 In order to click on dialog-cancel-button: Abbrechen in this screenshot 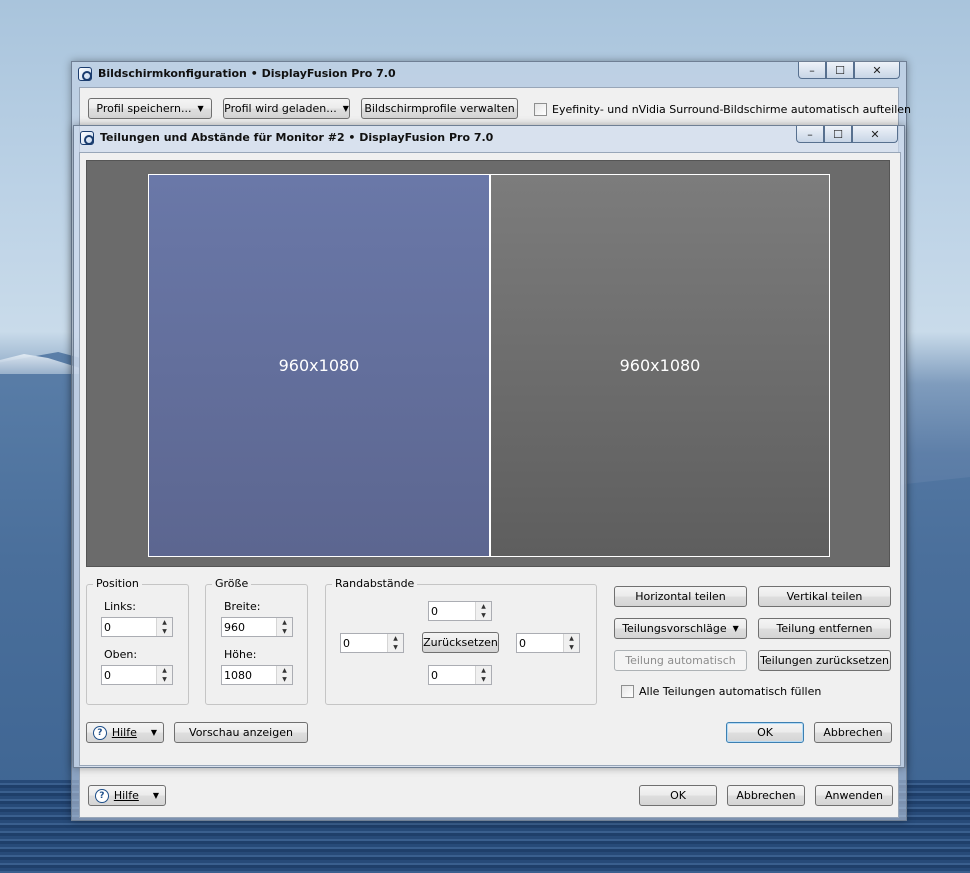, I will do `click(853, 732)`.